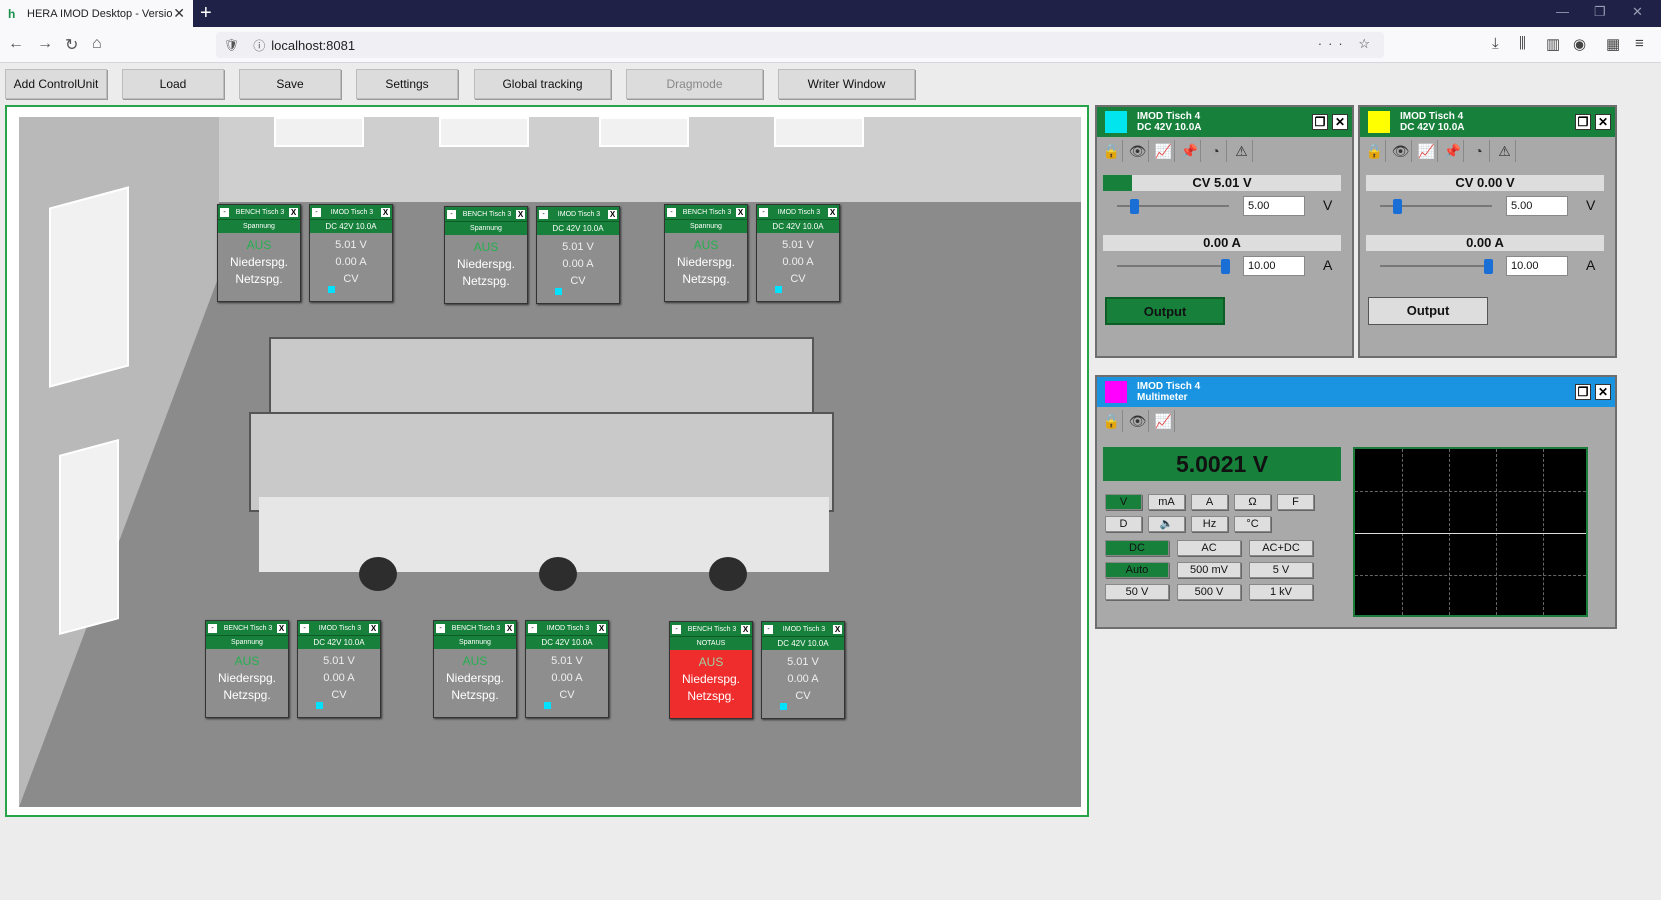 The height and width of the screenshot is (900, 1661). What do you see at coordinates (1137, 592) in the screenshot?
I see `range-button: 50 V` at bounding box center [1137, 592].